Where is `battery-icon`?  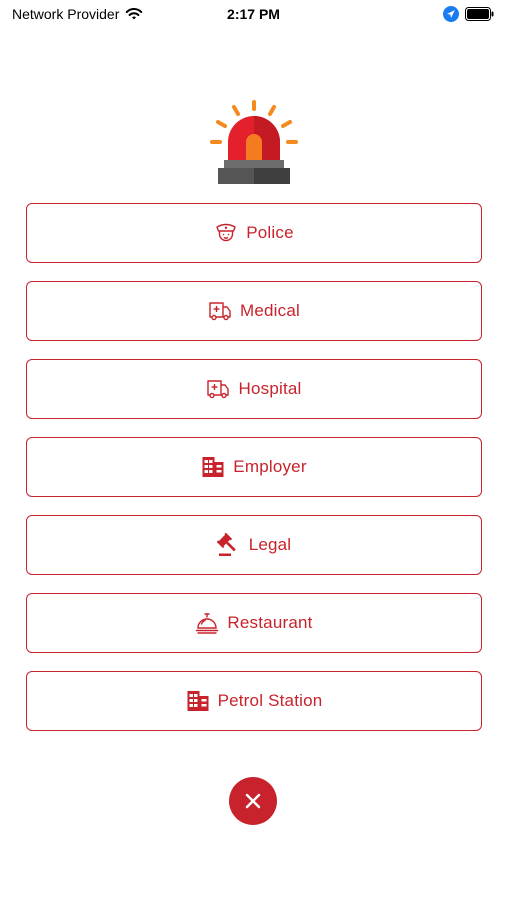
battery-icon is located at coordinates (479, 14).